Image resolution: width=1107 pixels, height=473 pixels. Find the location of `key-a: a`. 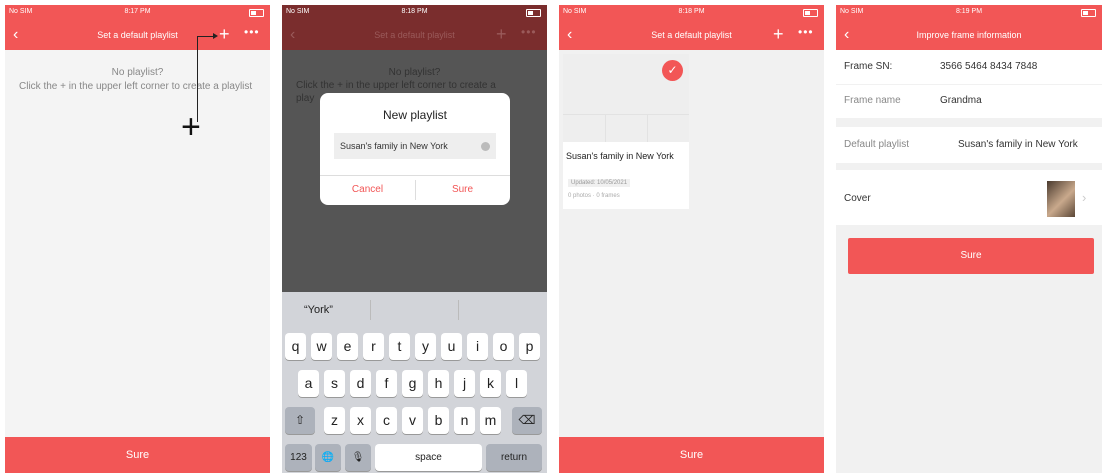

key-a: a is located at coordinates (308, 383).